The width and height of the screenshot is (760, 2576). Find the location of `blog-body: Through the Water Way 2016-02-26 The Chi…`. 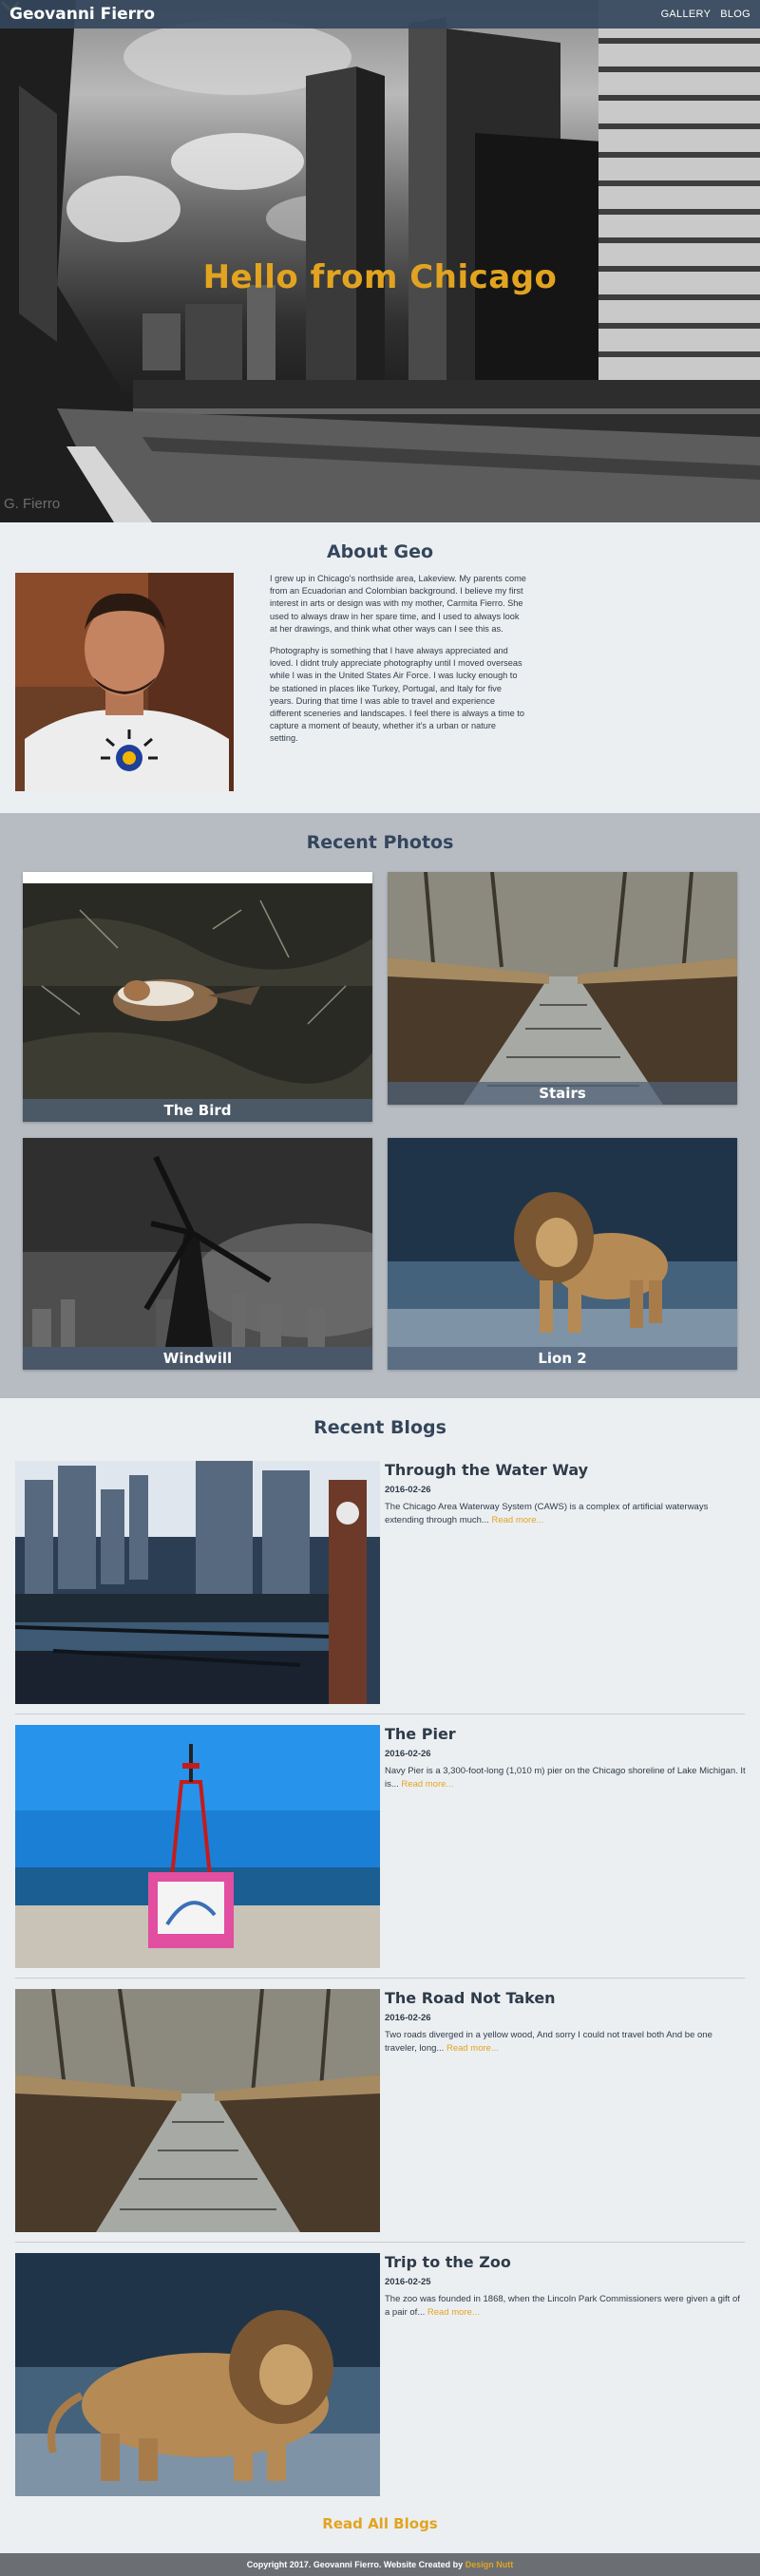

blog-body: Through the Water Way 2016-02-26 The Chi… is located at coordinates (565, 1494).